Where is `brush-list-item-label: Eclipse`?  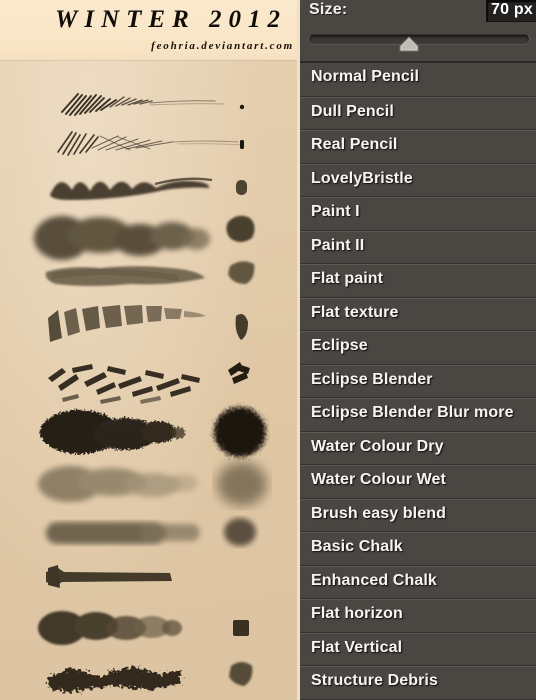
brush-list-item-label: Eclipse is located at coordinates (339, 345).